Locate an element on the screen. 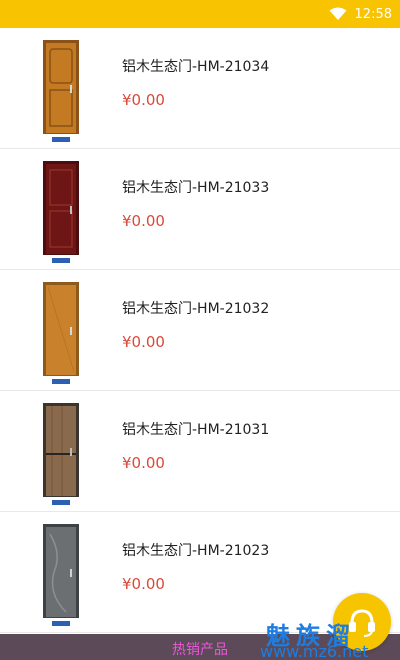  product-title: 铝木生态门-HM-21023 is located at coordinates (195, 550).